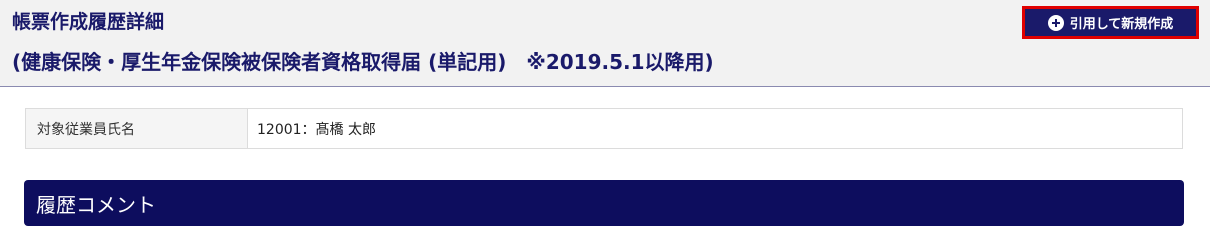 This screenshot has width=1210, height=247. I want to click on history-comment-title: 履歴コメント, so click(96, 204).